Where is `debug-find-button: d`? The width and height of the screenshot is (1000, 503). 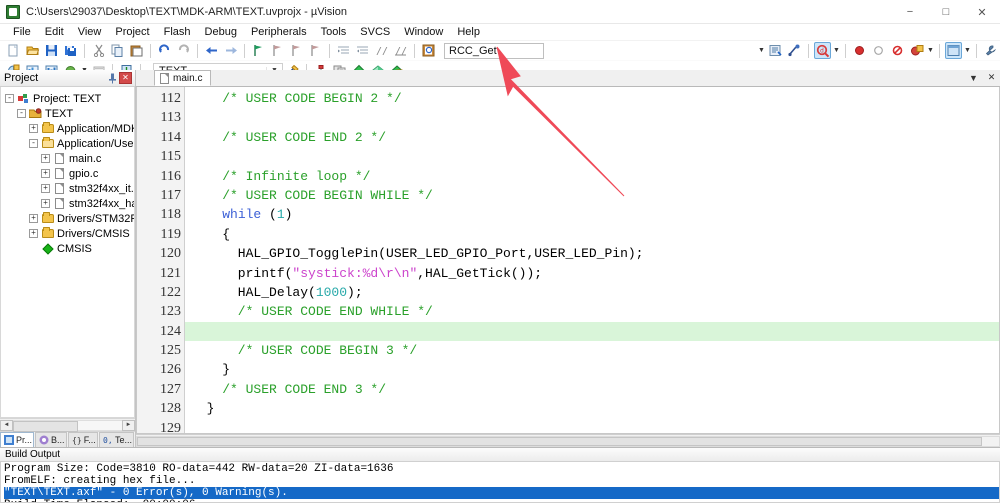 debug-find-button: d is located at coordinates (822, 50).